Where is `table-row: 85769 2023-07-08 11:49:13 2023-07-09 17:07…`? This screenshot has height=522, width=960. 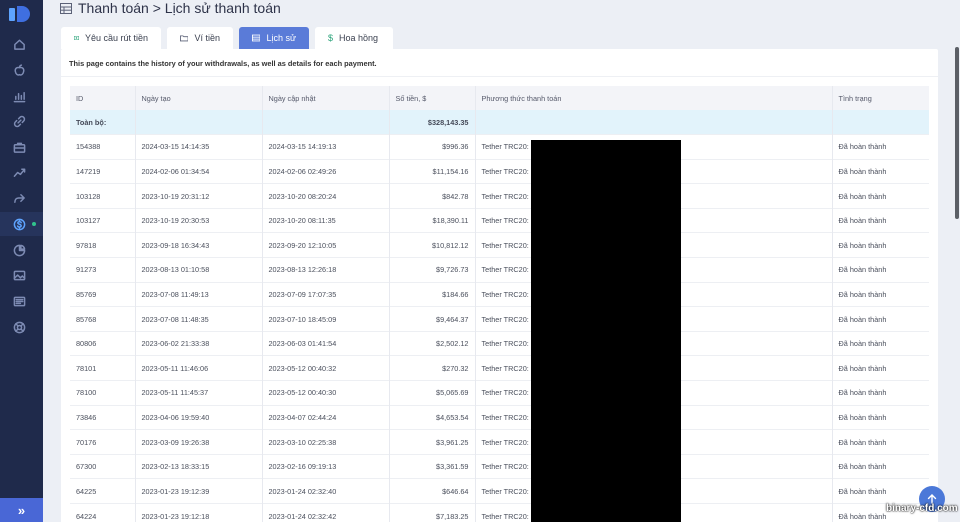
table-row: 85769 2023-07-08 11:49:13 2023-07-09 17:07… is located at coordinates (499, 294).